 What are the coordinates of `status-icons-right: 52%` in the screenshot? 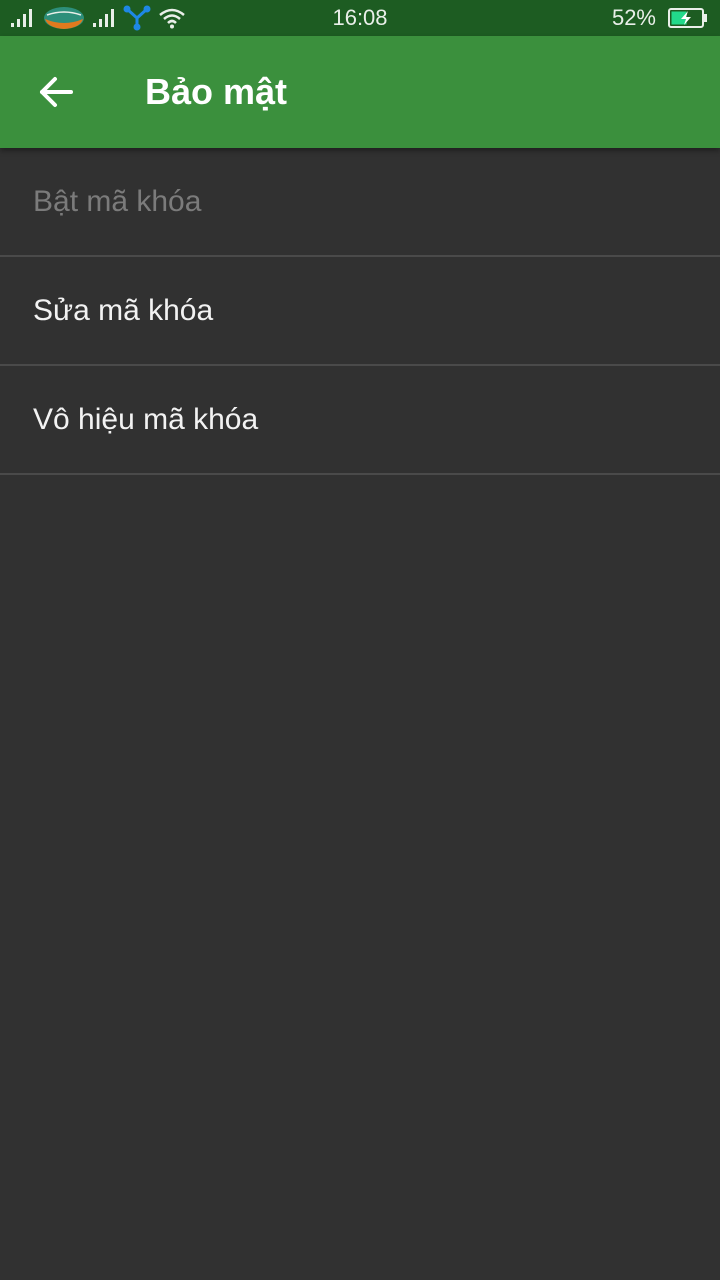 It's located at (660, 18).